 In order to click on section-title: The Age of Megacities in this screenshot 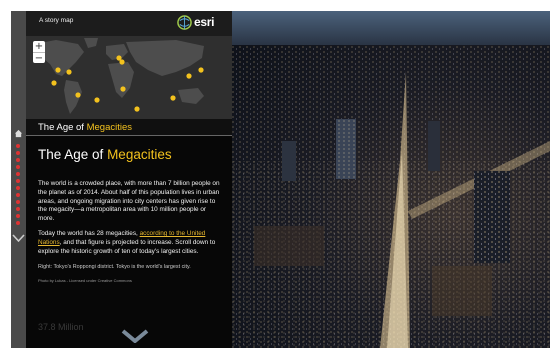, I will do `click(129, 127)`.